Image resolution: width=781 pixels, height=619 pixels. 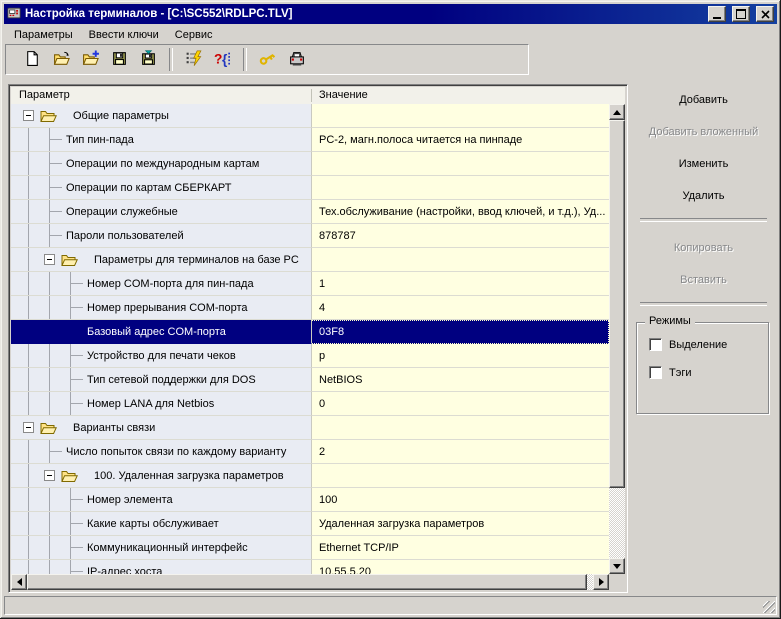 I want to click on maximize-icon, so click(x=741, y=14).